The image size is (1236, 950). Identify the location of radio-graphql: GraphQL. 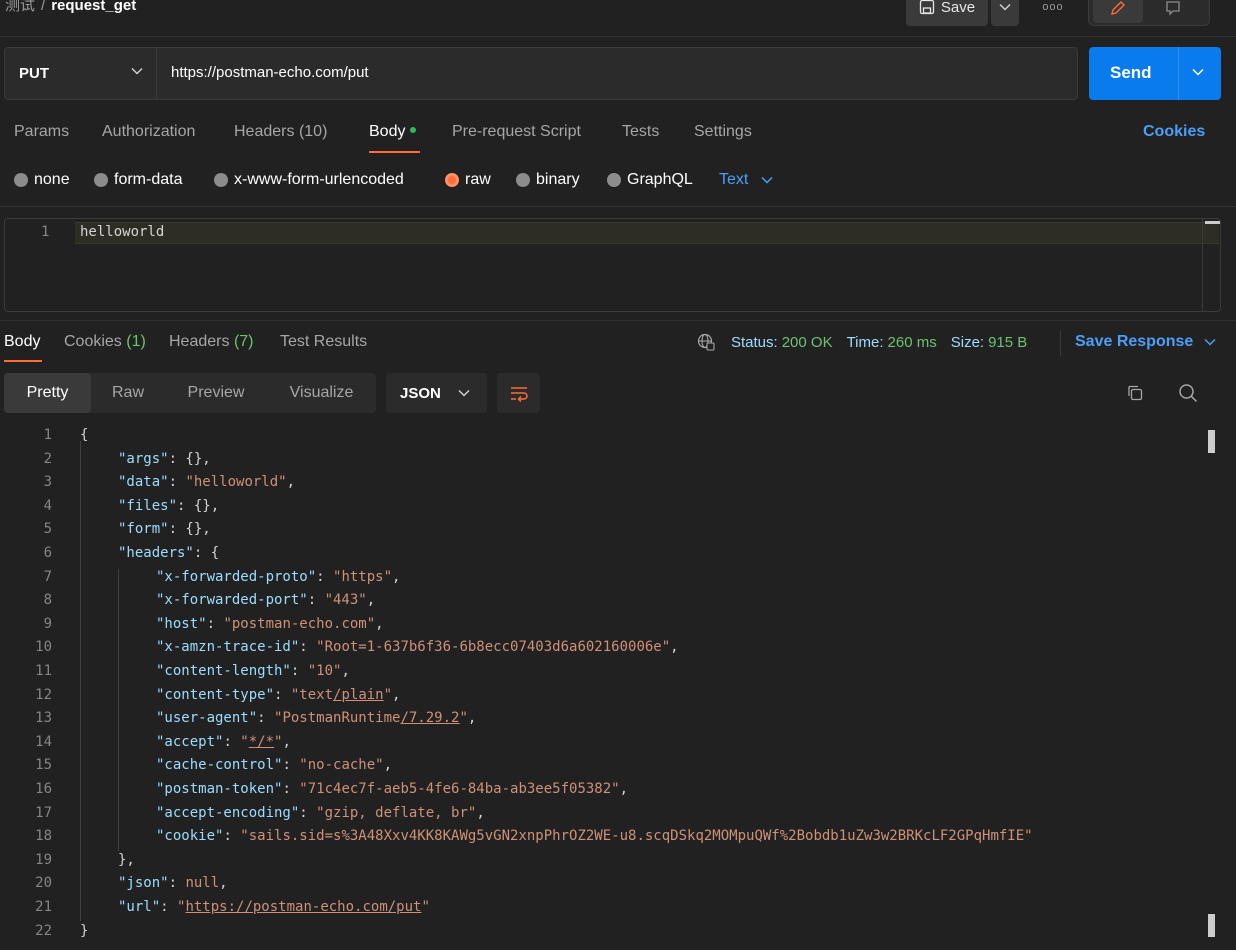
(650, 180).